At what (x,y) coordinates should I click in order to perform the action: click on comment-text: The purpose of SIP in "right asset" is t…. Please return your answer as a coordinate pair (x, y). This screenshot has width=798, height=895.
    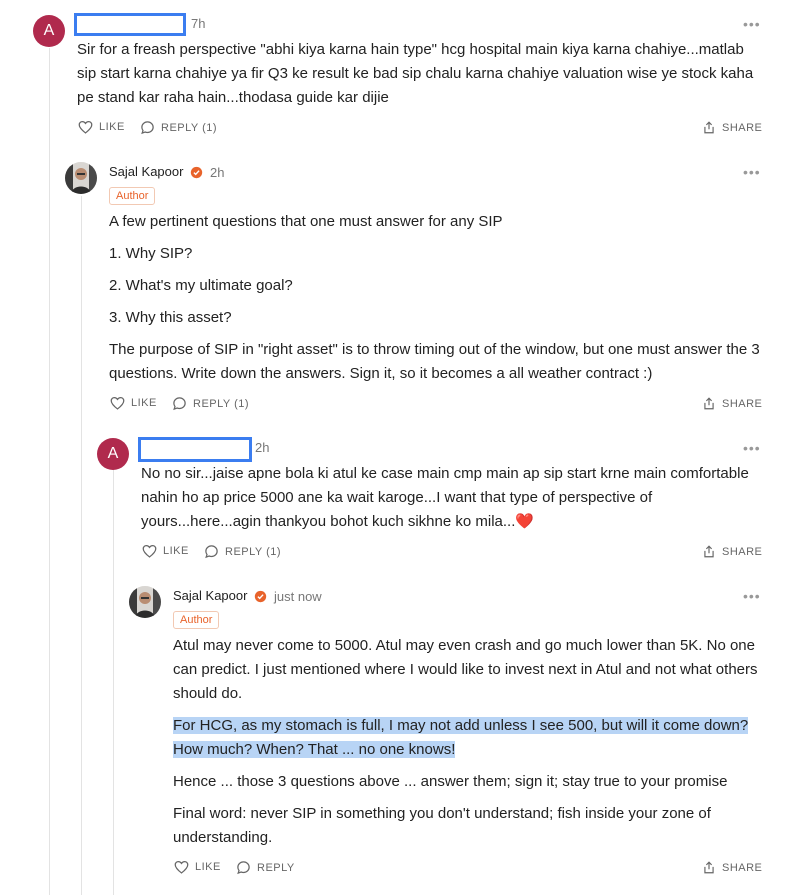
    Looking at the image, I should click on (434, 361).